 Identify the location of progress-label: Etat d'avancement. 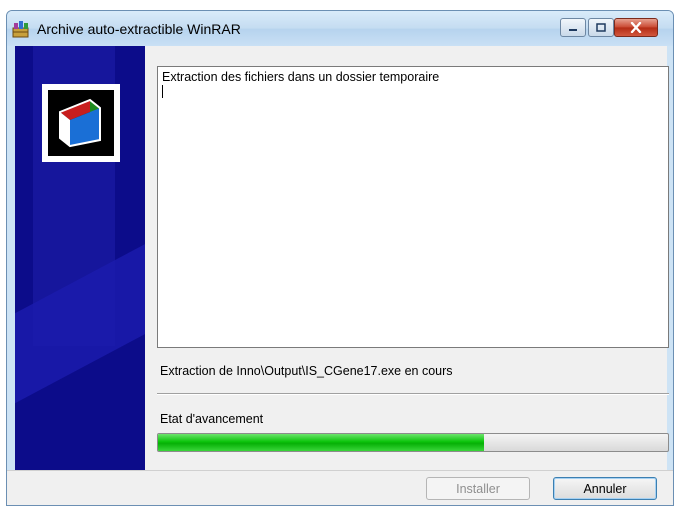
(212, 419).